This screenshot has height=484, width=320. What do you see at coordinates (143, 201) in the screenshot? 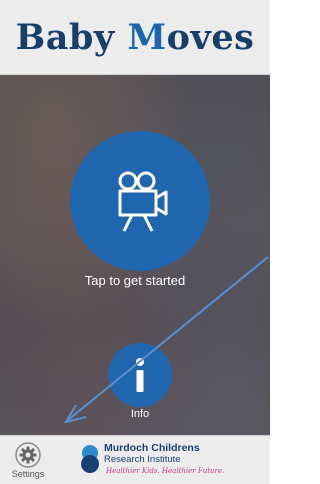
I see `video-camera-icon` at bounding box center [143, 201].